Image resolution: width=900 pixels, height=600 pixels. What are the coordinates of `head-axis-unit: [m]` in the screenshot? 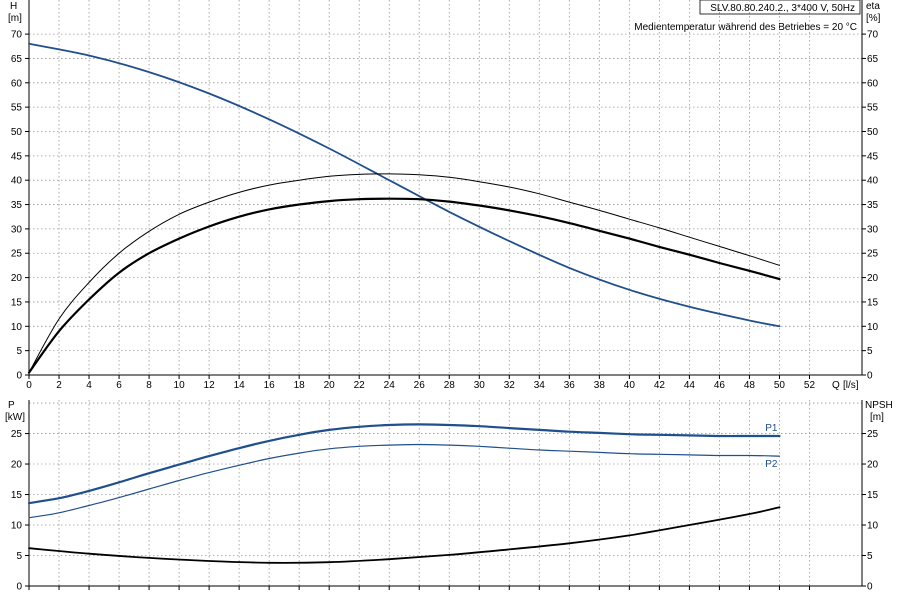 It's located at (15, 18).